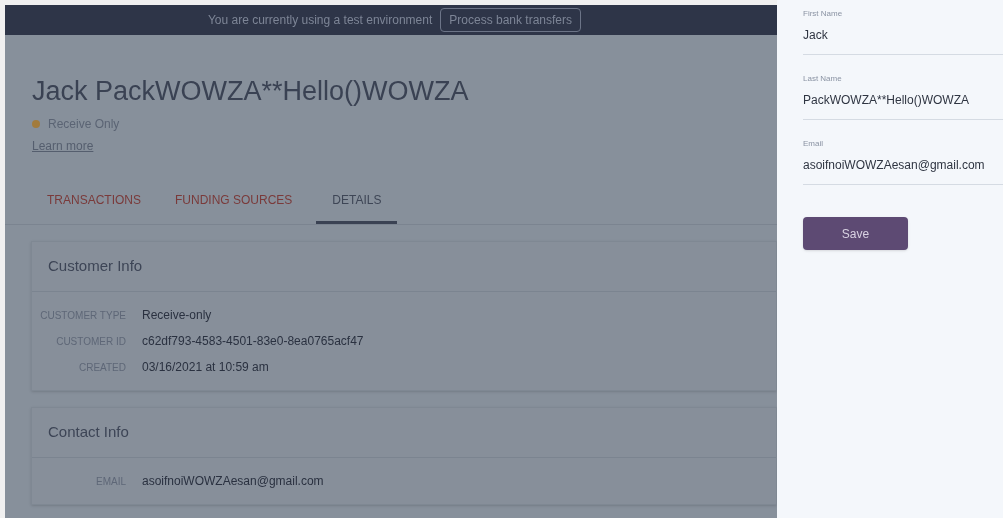 Image resolution: width=1003 pixels, height=518 pixels. I want to click on customer-name: Jack PackWOWZA**Hello()WOWZA, so click(251, 91).